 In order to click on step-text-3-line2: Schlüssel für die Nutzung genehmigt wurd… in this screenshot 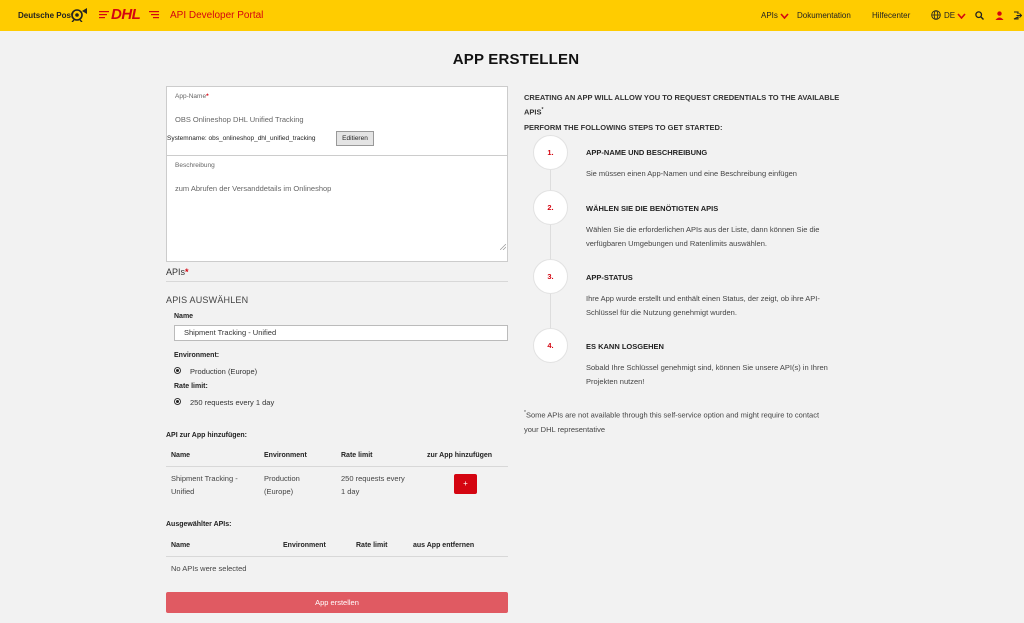, I will do `click(661, 312)`.